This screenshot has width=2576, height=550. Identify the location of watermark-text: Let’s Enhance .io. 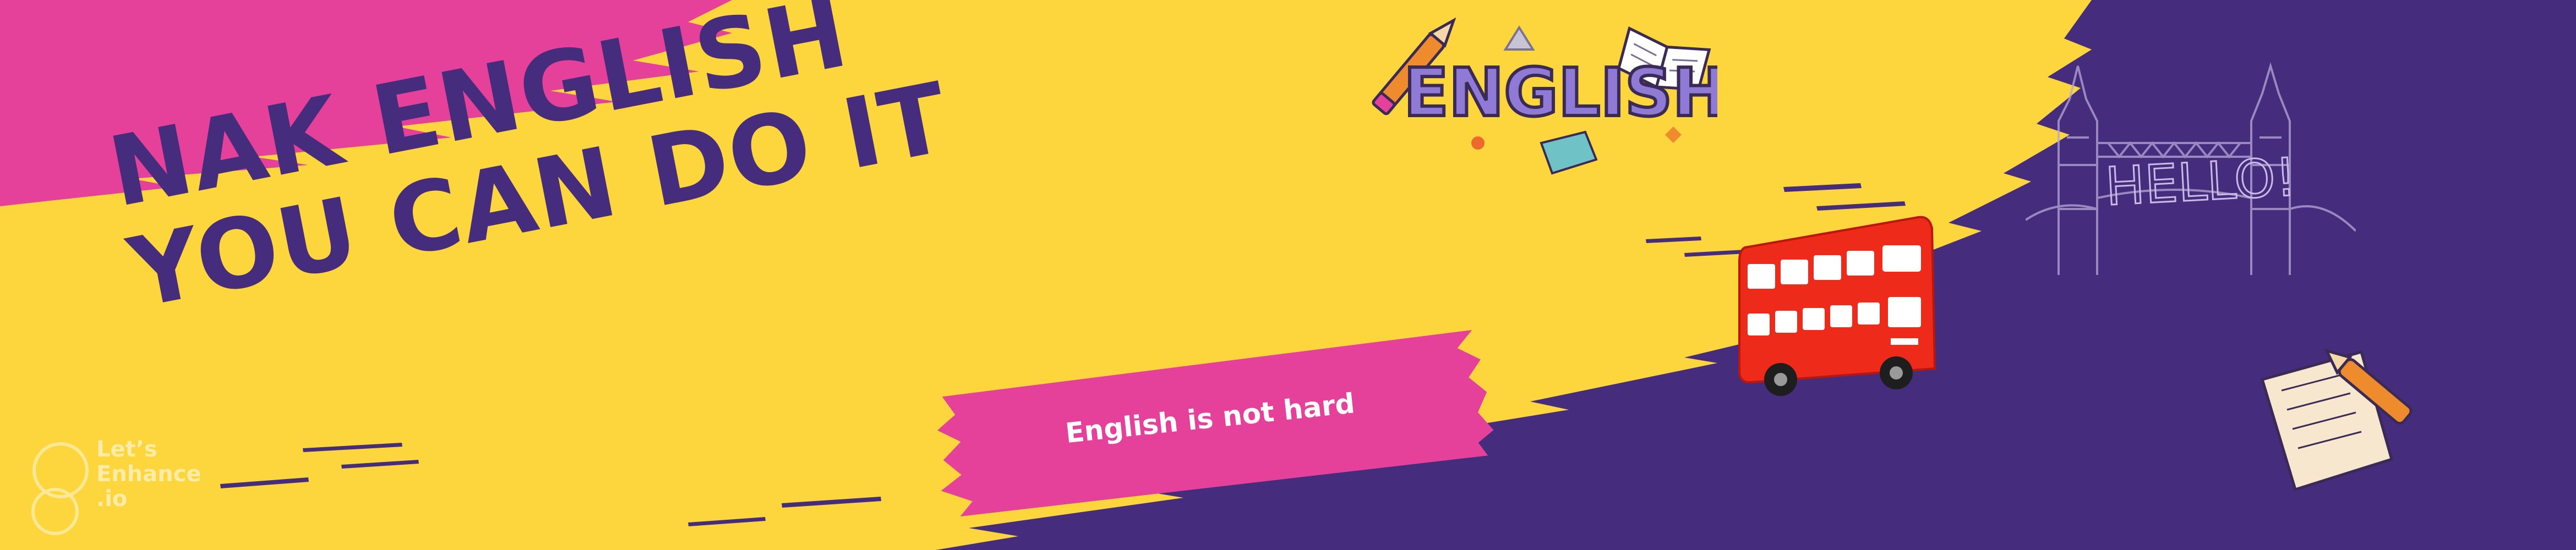
(149, 474).